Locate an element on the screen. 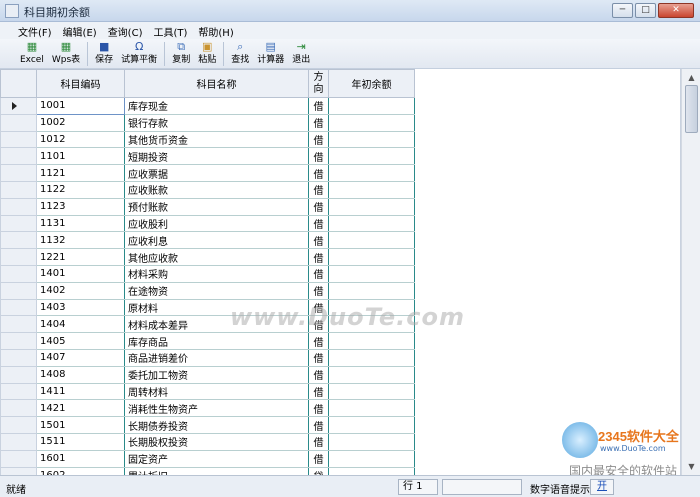 The height and width of the screenshot is (497, 700). cell-code: 1602 is located at coordinates (80, 471).